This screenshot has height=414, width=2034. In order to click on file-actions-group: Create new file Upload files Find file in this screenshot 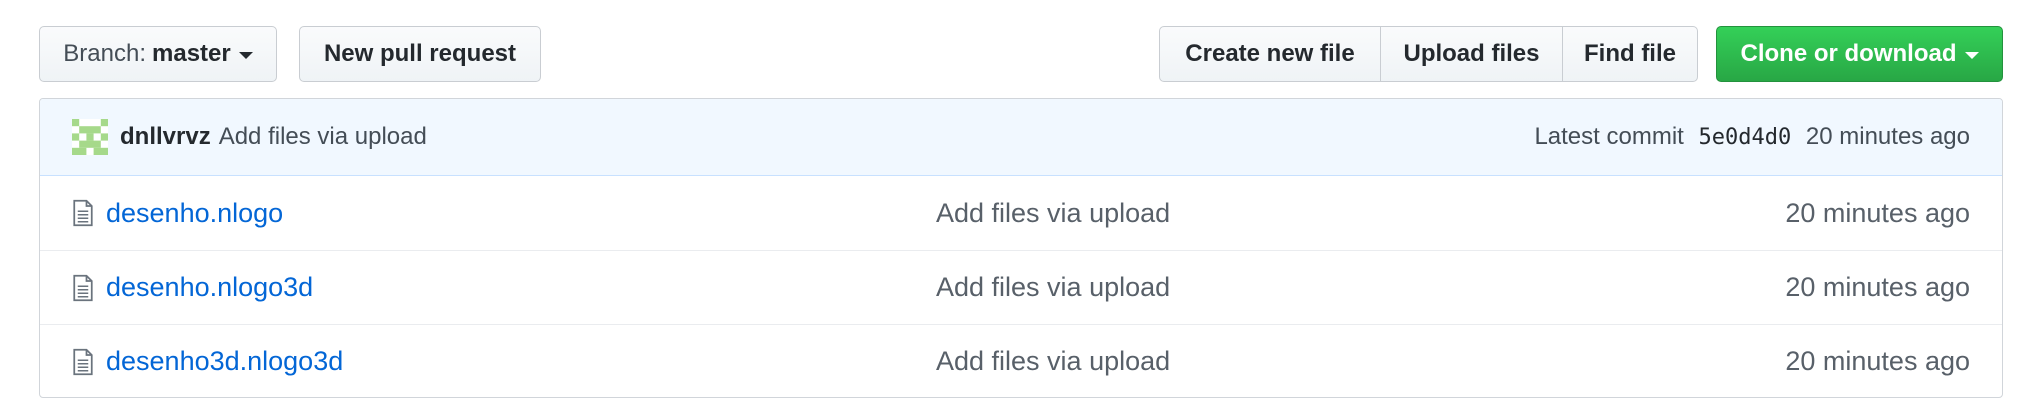, I will do `click(1428, 54)`.